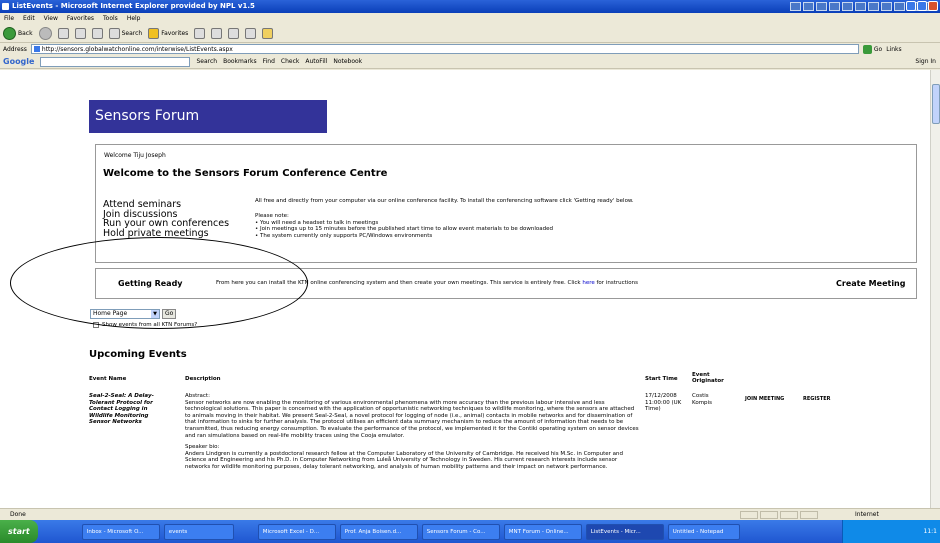 This screenshot has width=940, height=543. What do you see at coordinates (80, 18) in the screenshot?
I see `menu-favorites: Favorites` at bounding box center [80, 18].